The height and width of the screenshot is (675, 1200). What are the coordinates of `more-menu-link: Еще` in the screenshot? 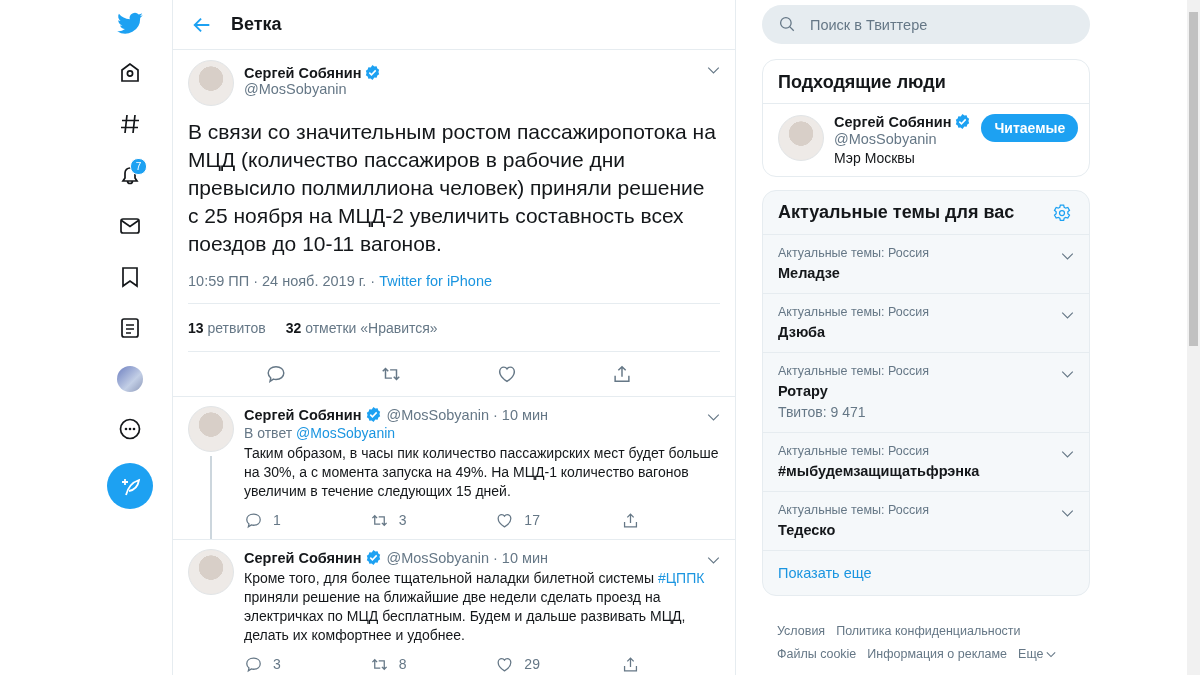 It's located at (1037, 654).